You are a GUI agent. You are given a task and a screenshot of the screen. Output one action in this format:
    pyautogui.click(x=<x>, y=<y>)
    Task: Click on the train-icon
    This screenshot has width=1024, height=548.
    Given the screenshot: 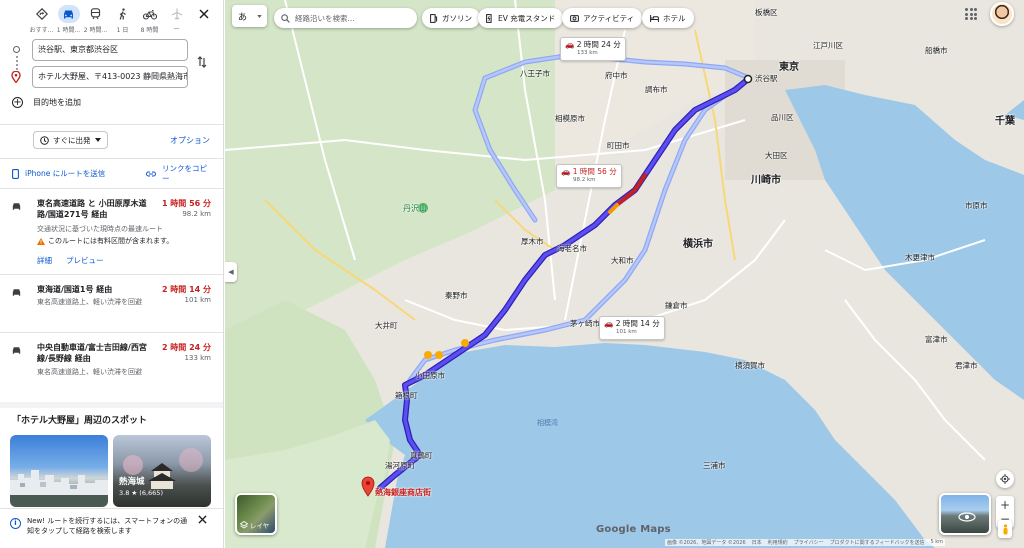 What is the action you would take?
    pyautogui.click(x=96, y=14)
    